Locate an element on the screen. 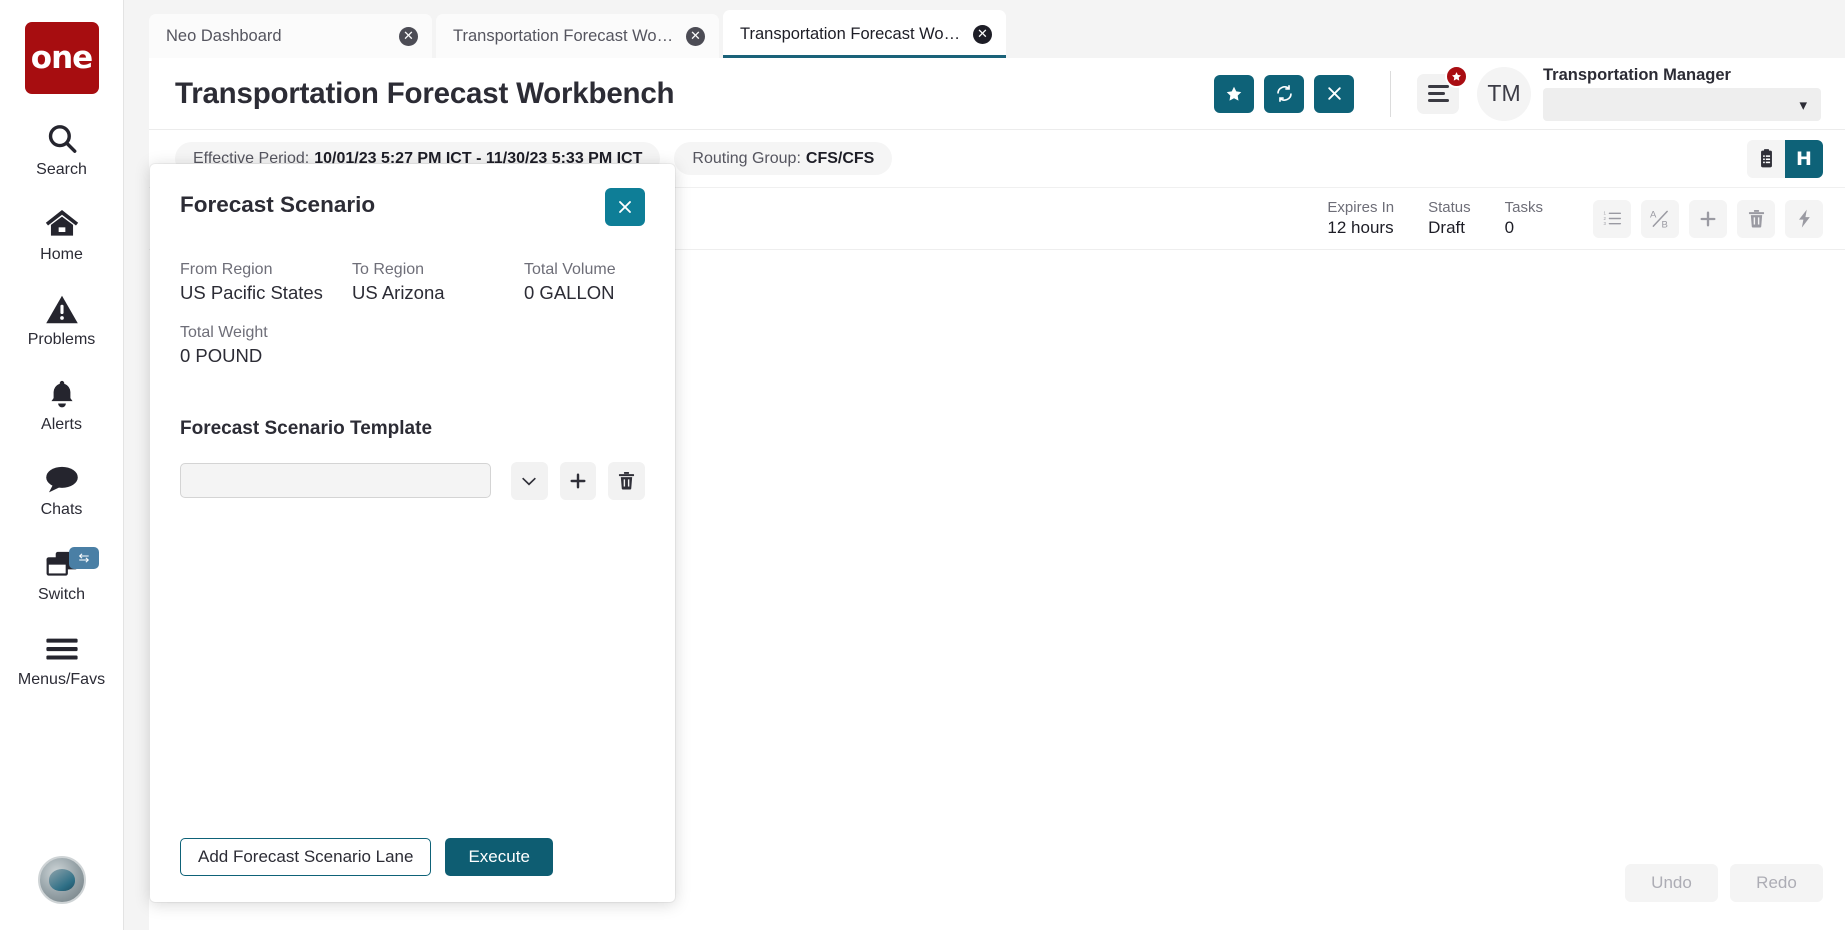 This screenshot has height=930, width=1845. home-icon is located at coordinates (62, 224).